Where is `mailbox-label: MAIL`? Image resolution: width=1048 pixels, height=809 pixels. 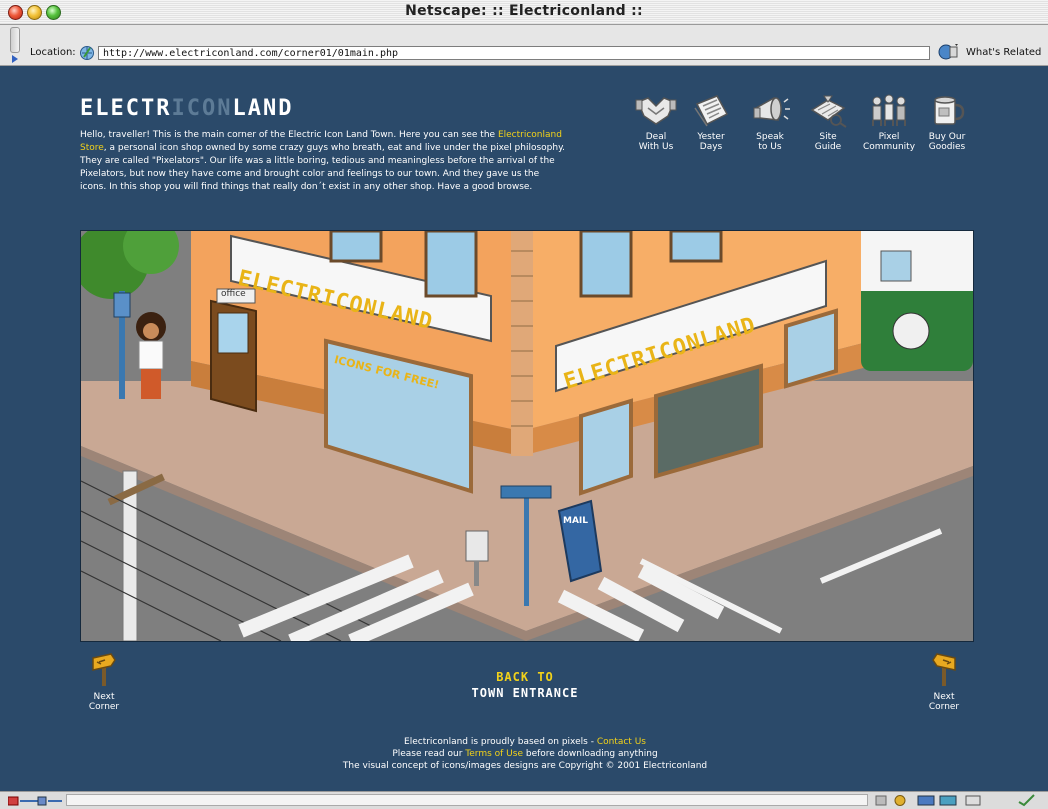 mailbox-label: MAIL is located at coordinates (576, 521).